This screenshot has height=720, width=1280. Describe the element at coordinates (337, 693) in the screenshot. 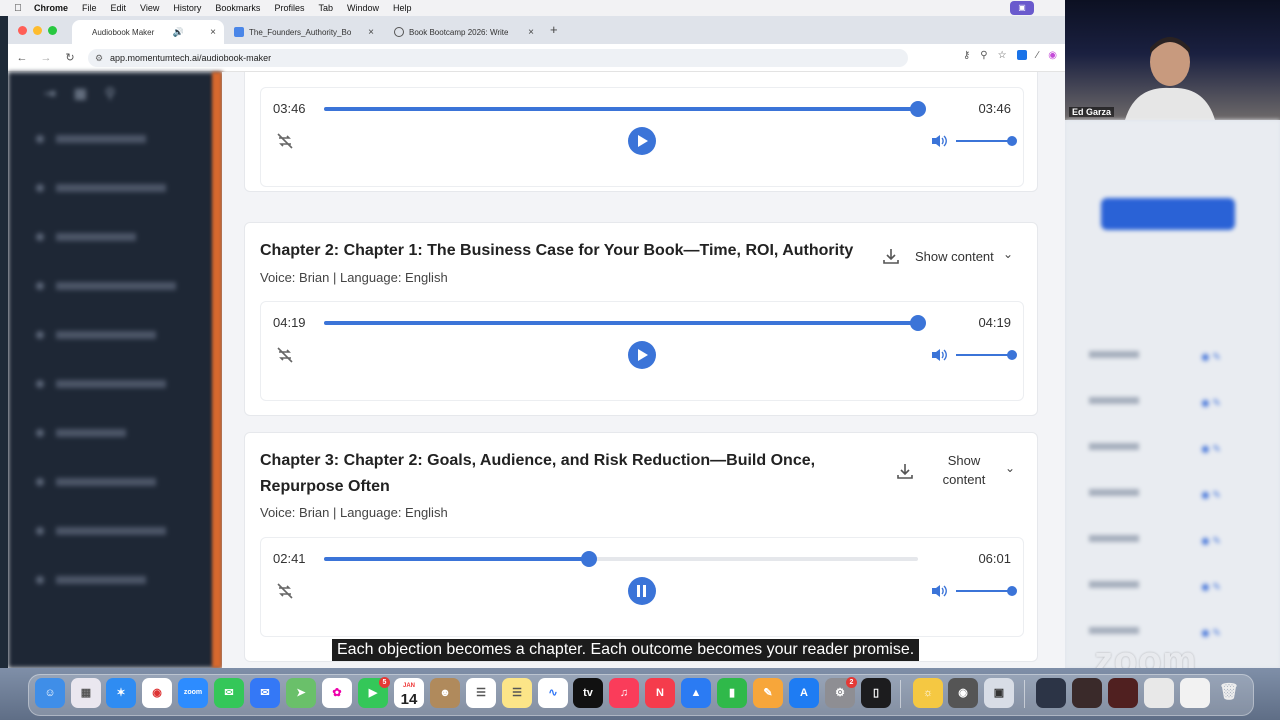

I see `photos-icon: ✿` at that location.